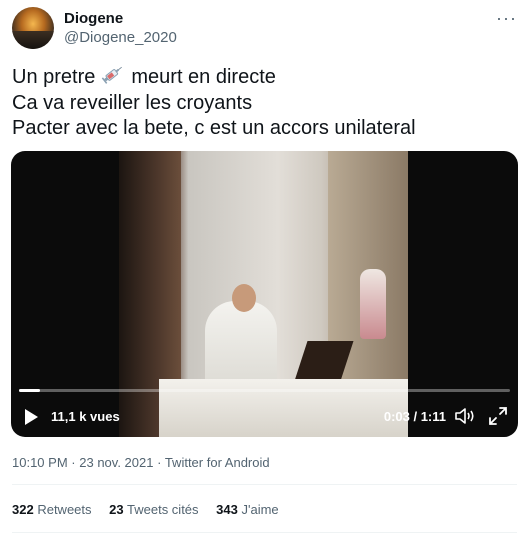 The height and width of the screenshot is (542, 529). Describe the element at coordinates (414, 416) in the screenshot. I see `video-timestamp: 0:03 / 1:11` at that location.